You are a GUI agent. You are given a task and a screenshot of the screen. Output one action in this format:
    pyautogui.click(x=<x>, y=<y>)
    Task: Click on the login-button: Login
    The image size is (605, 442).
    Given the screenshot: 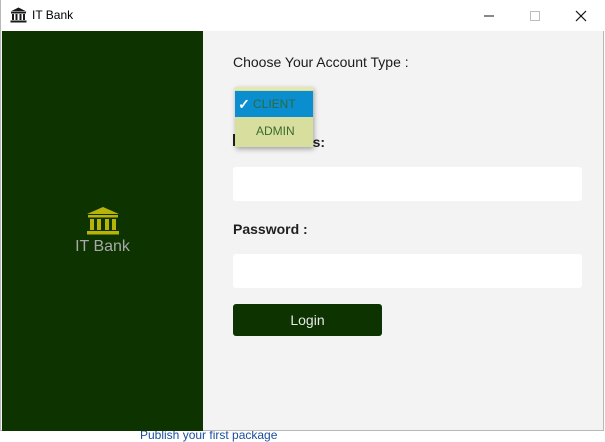 What is the action you would take?
    pyautogui.click(x=307, y=320)
    